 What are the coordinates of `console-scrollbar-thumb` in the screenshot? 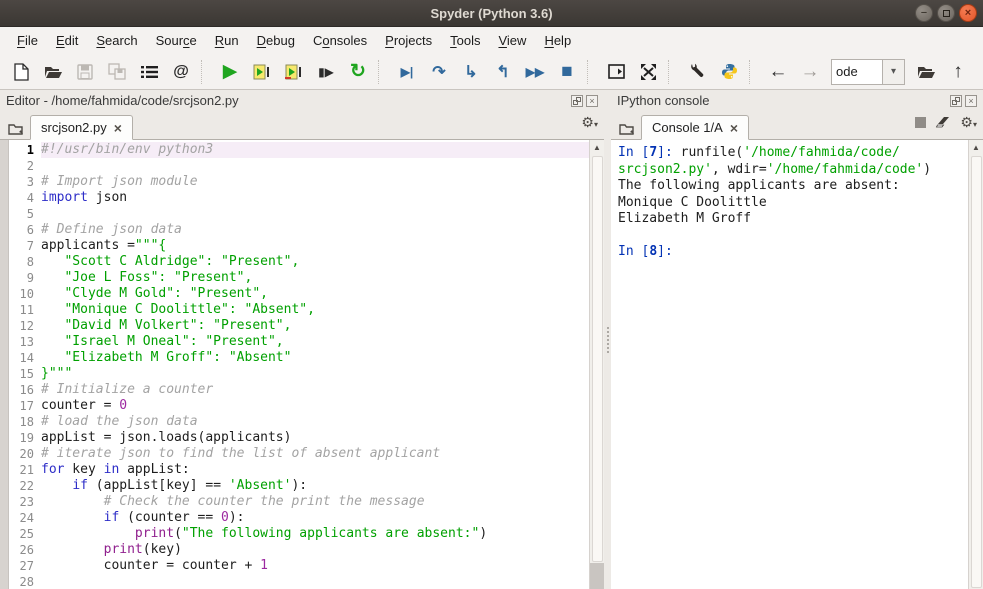 It's located at (976, 372).